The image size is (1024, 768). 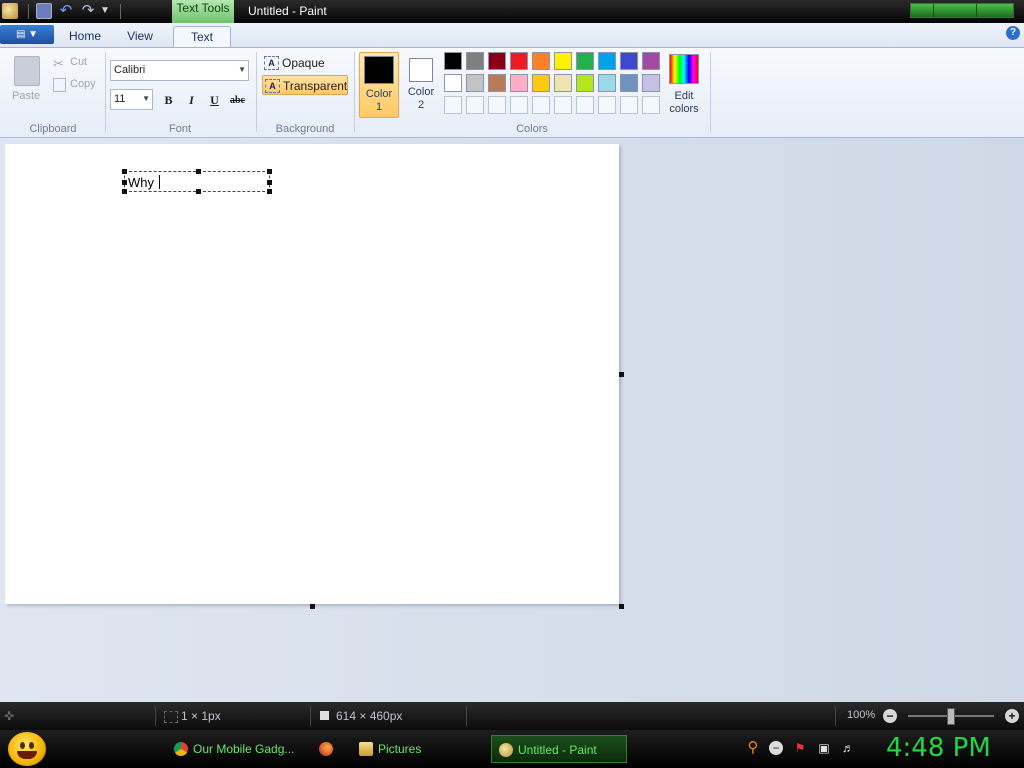 I want to click on start-button, so click(x=27, y=749).